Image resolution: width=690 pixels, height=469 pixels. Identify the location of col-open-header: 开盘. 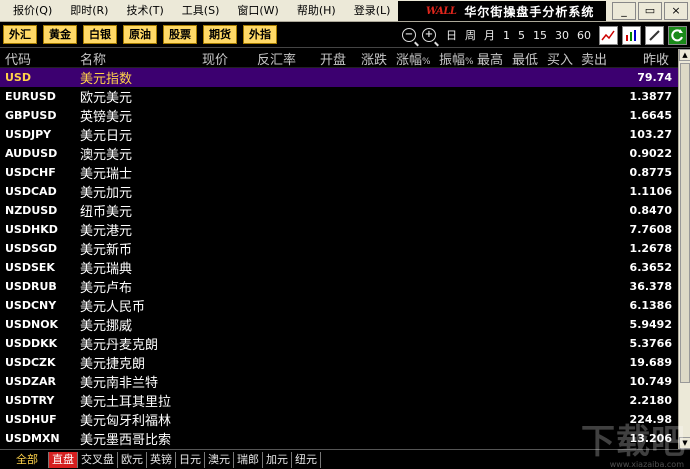
(333, 58).